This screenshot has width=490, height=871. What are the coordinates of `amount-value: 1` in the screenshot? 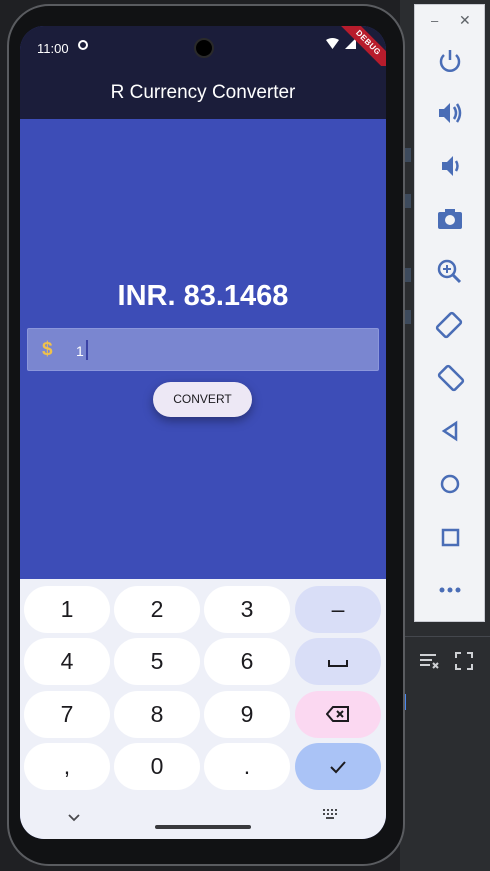 It's located at (80, 351).